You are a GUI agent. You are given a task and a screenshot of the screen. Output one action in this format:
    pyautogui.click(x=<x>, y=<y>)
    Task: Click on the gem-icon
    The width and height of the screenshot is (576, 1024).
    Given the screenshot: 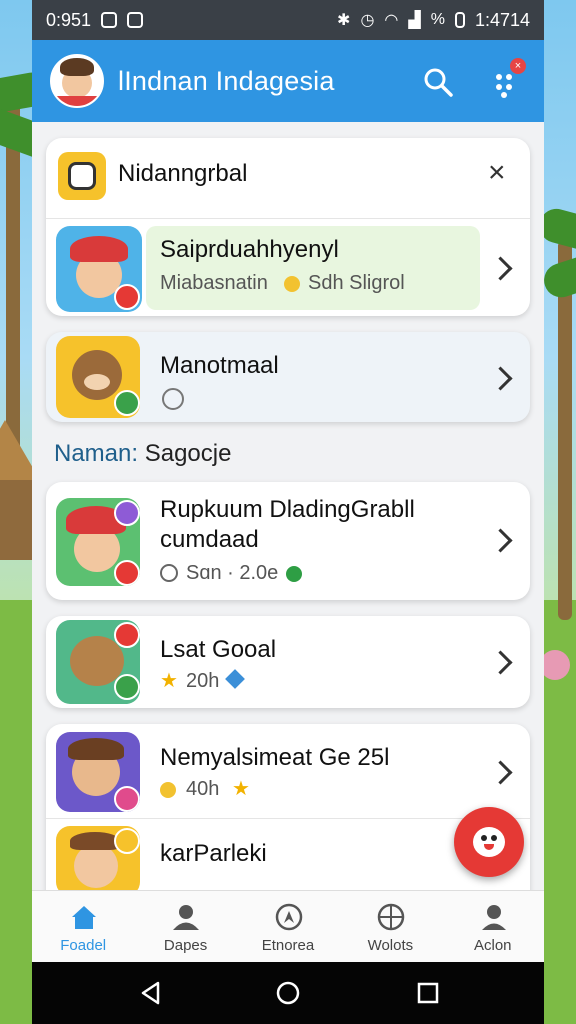 What is the action you would take?
    pyautogui.click(x=235, y=679)
    